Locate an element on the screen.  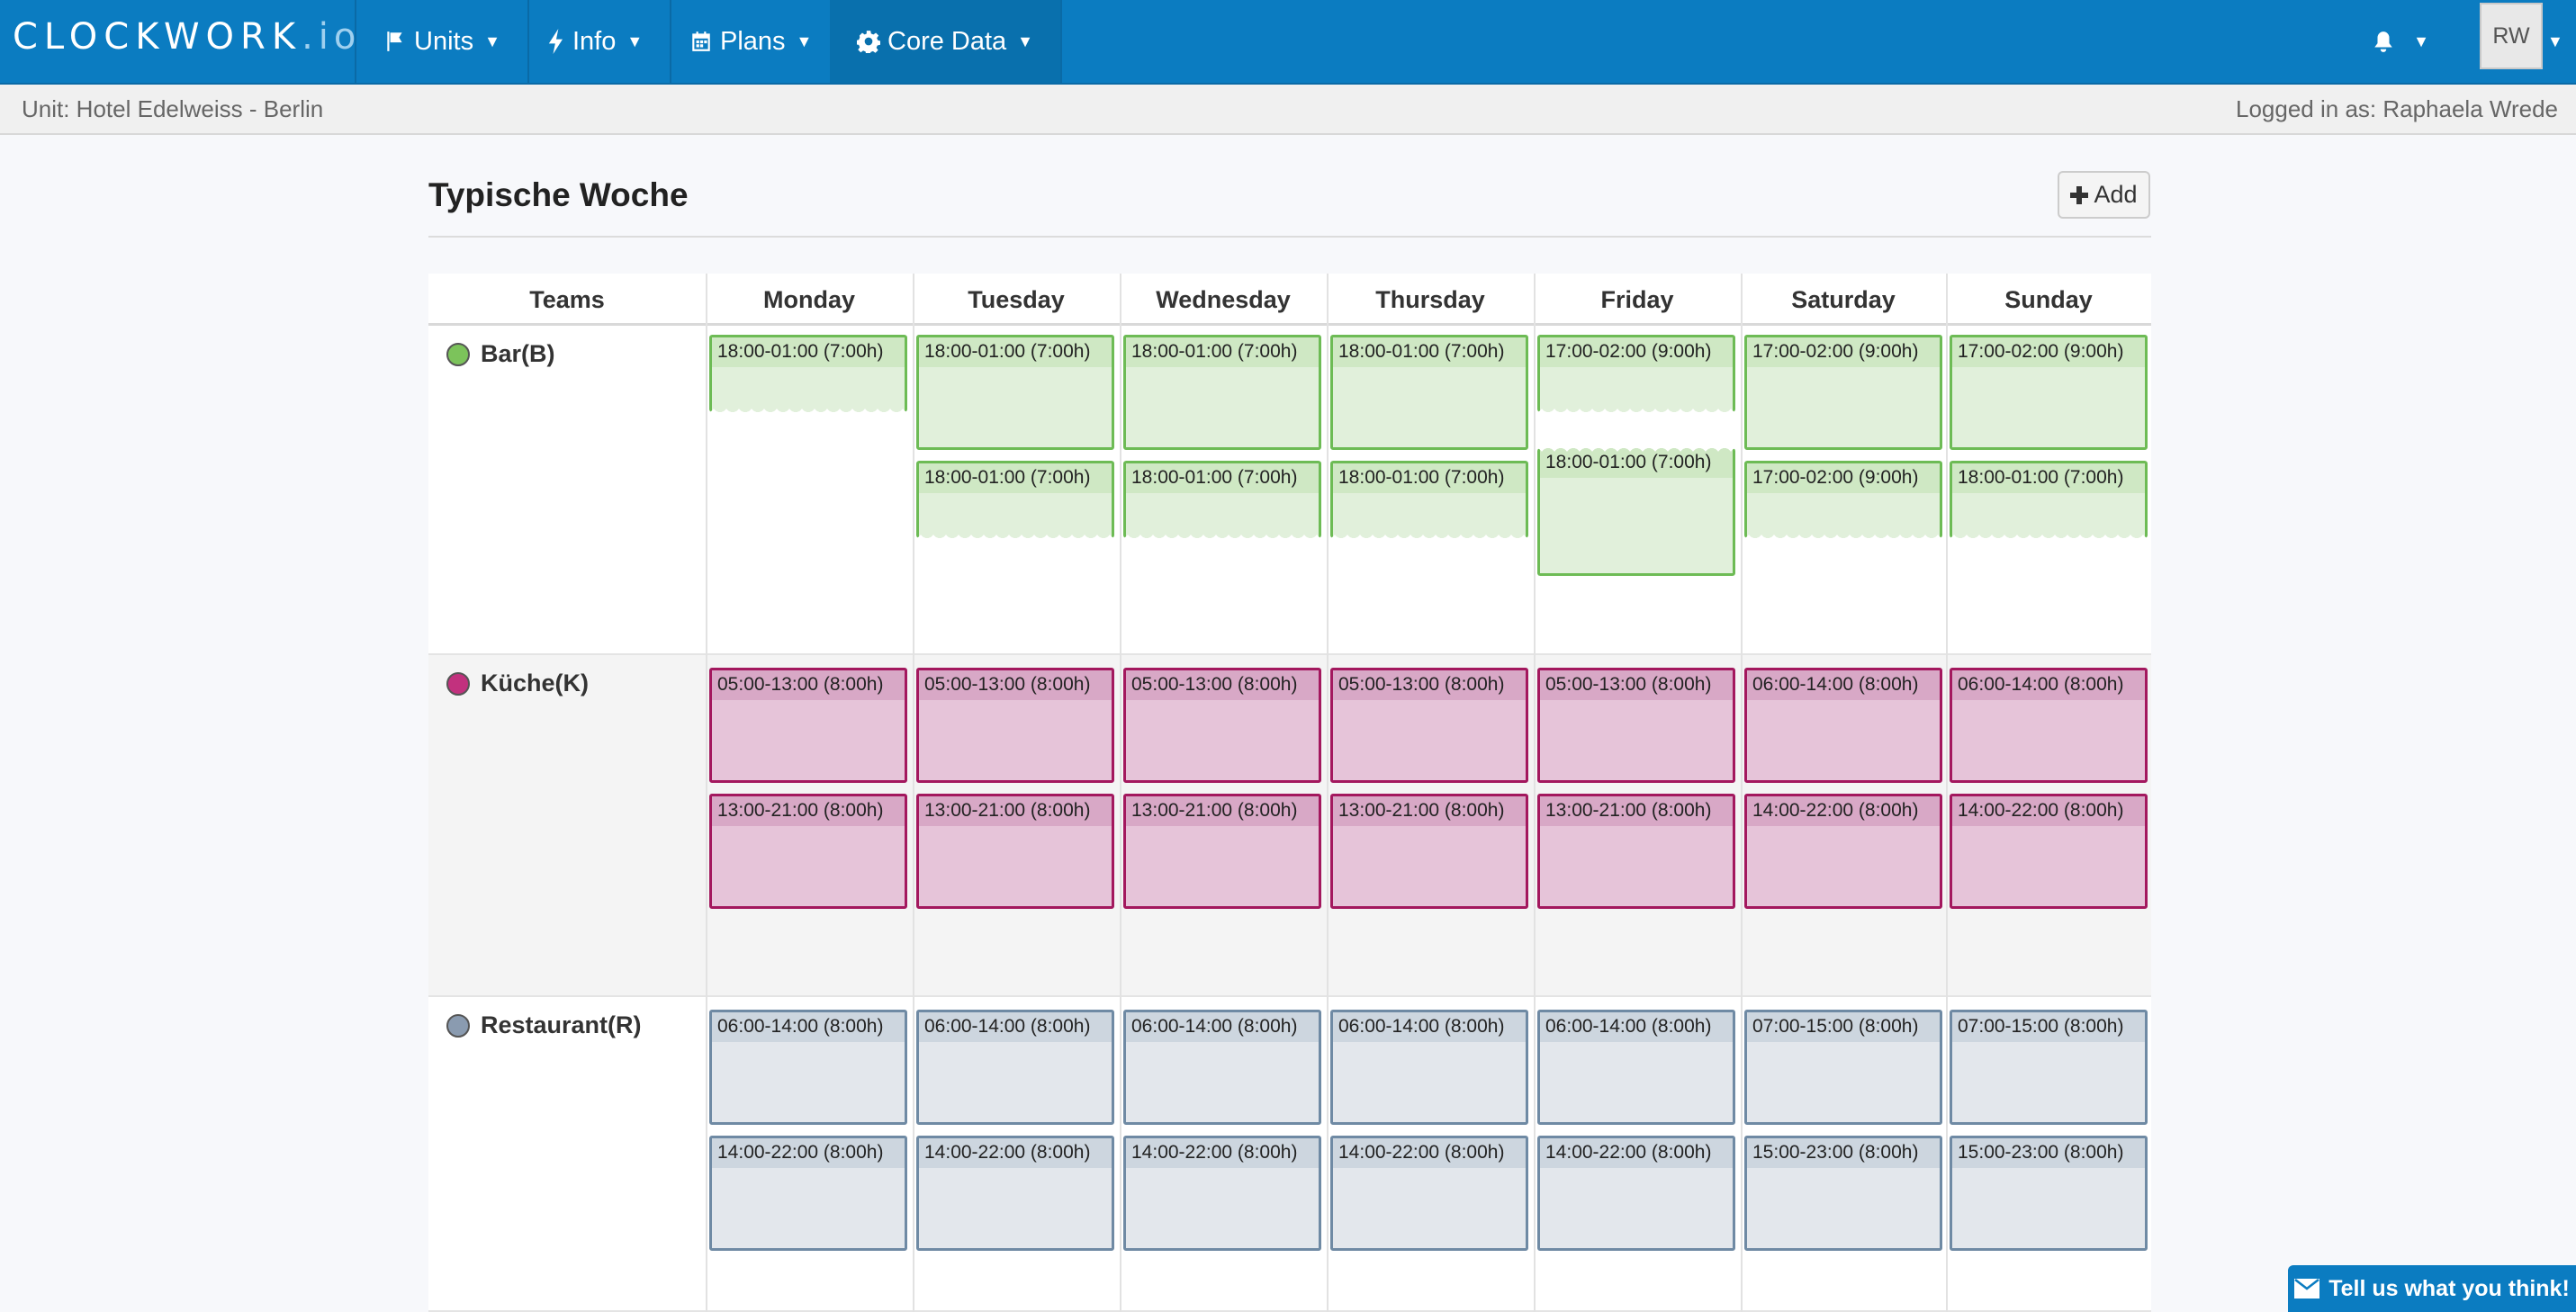
header-day: Sunday is located at coordinates (2048, 299).